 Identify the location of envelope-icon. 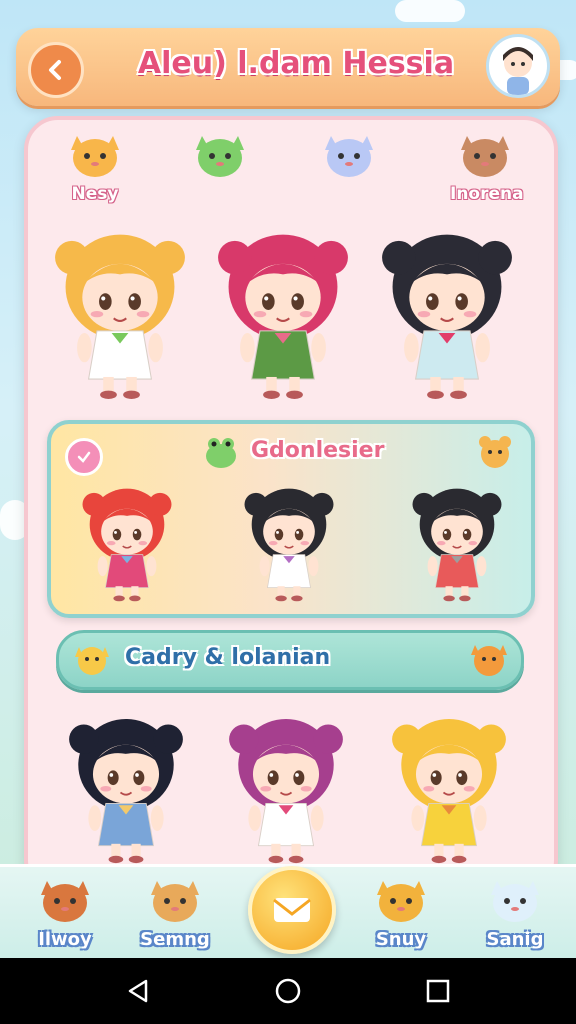
(292, 910).